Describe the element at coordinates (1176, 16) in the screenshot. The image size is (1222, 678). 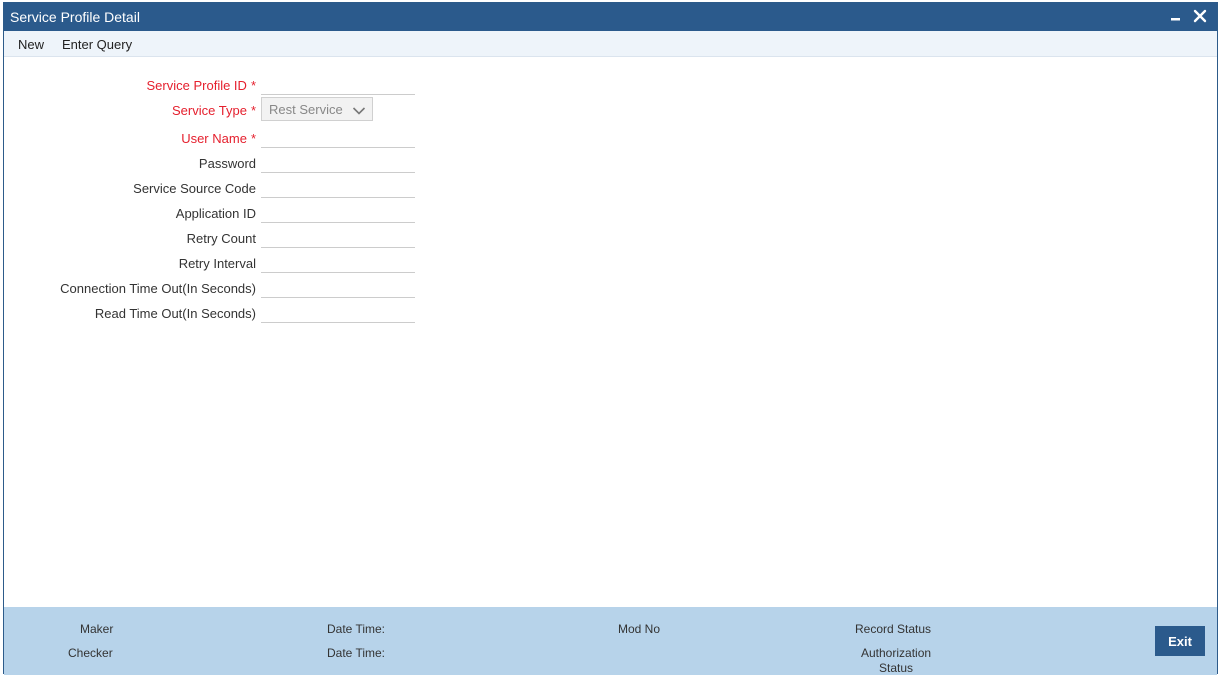
I see `minimize-icon` at that location.